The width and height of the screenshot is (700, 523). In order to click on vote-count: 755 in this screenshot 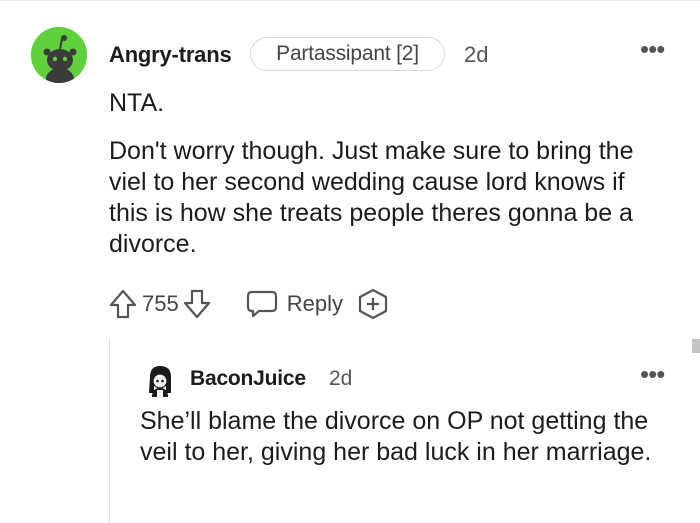, I will do `click(160, 303)`.